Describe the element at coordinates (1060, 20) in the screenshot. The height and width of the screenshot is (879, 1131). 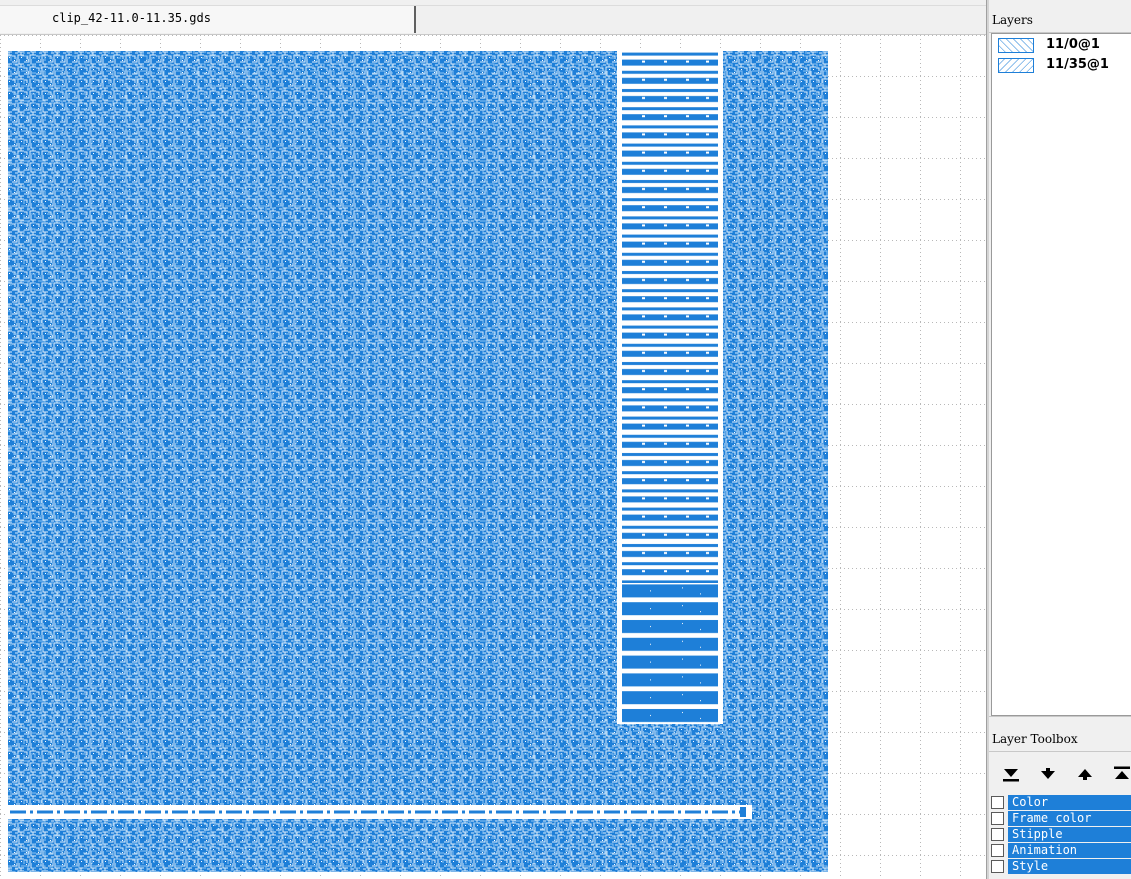
I see `layers-panel-header: Layers` at that location.